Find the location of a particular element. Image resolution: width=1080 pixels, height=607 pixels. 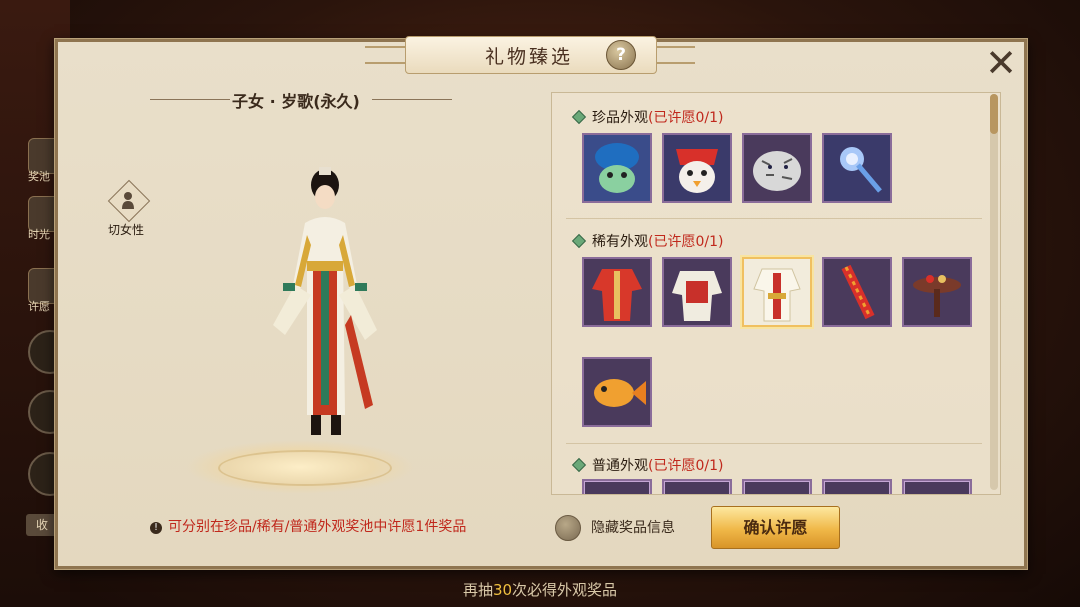

character-name-row: 子女 · 岁歌(永久) is located at coordinates (301, 100).